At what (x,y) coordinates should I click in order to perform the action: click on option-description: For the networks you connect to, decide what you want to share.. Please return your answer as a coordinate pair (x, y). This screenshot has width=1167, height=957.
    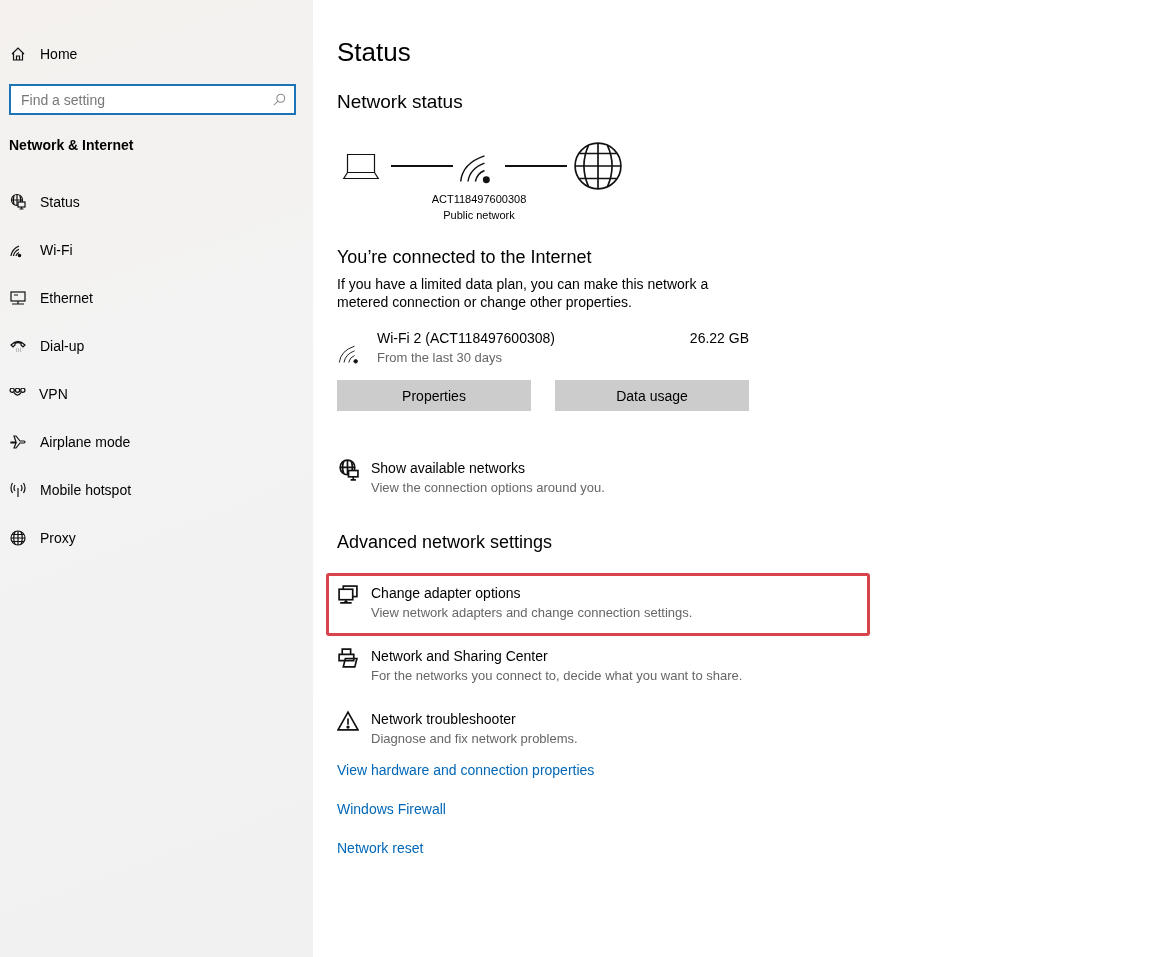
    Looking at the image, I should click on (557, 676).